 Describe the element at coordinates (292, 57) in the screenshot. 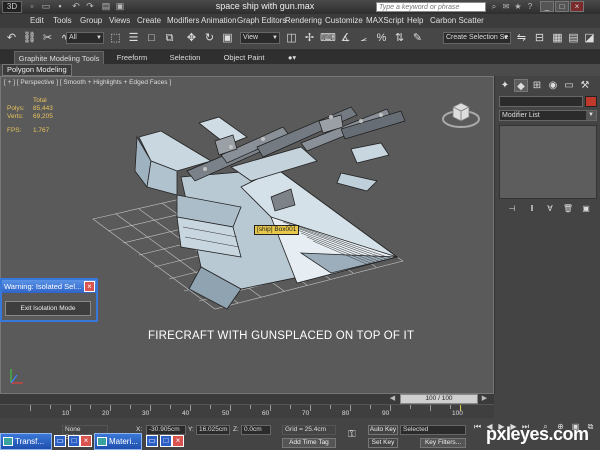

I see `ribbon-options-icon: ●▾` at that location.